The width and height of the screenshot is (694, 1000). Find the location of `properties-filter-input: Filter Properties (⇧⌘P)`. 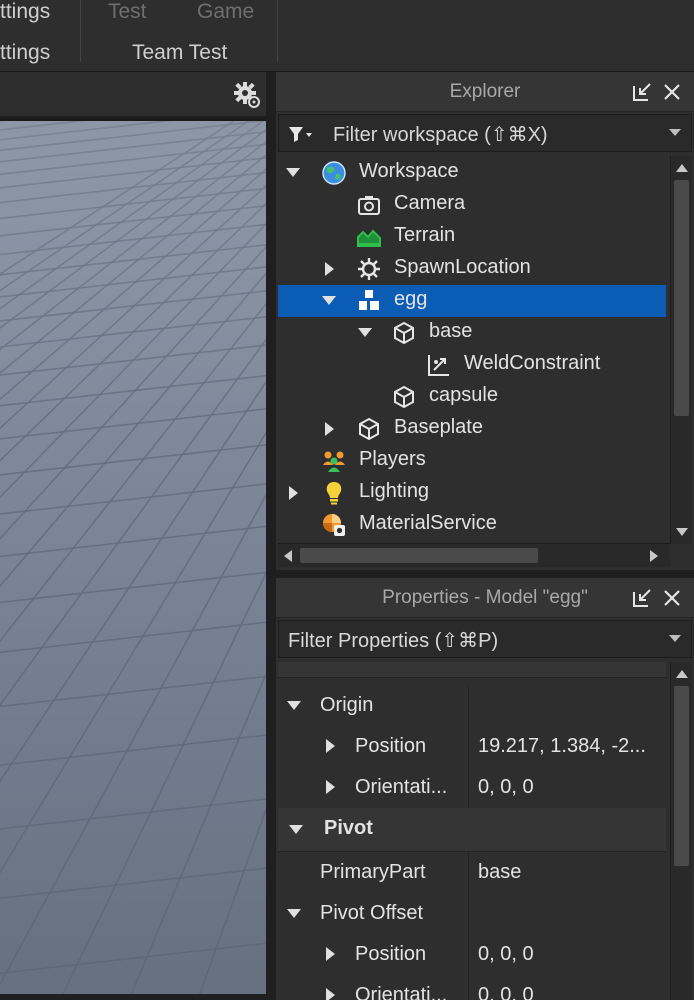

properties-filter-input: Filter Properties (⇧⌘P) is located at coordinates (485, 639).